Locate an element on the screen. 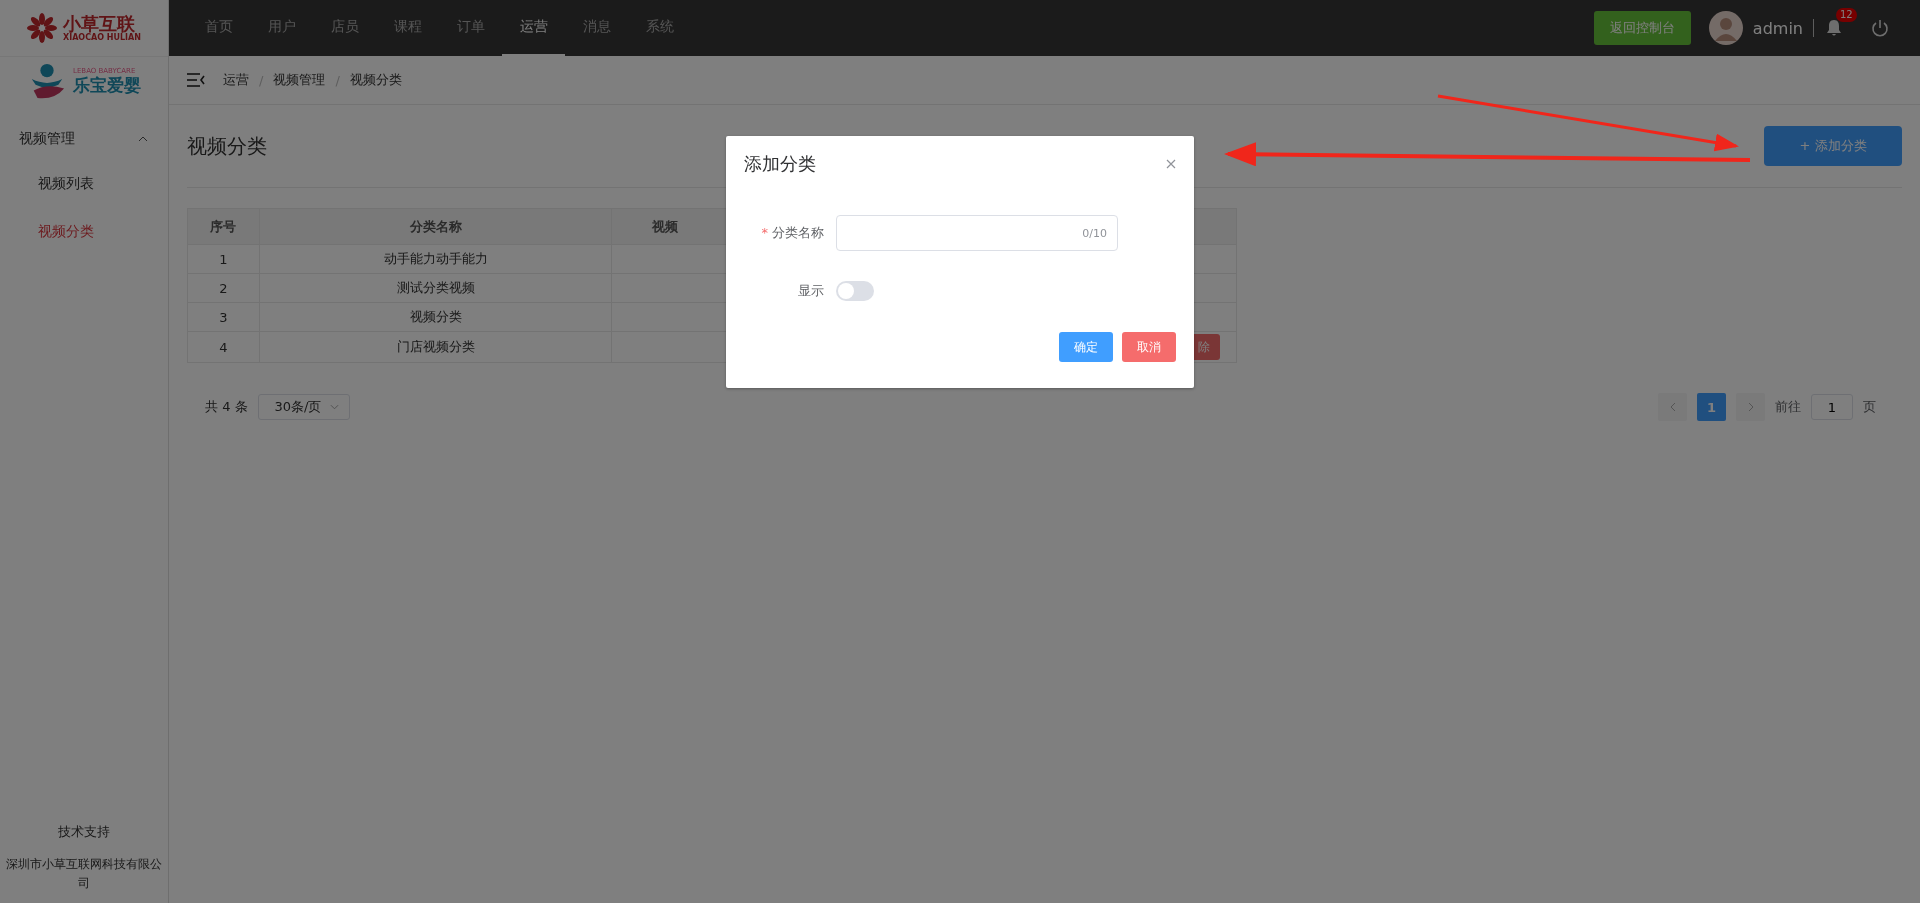 Image resolution: width=1920 pixels, height=903 pixels. breadcrumb-item: 视频管理 is located at coordinates (299, 80).